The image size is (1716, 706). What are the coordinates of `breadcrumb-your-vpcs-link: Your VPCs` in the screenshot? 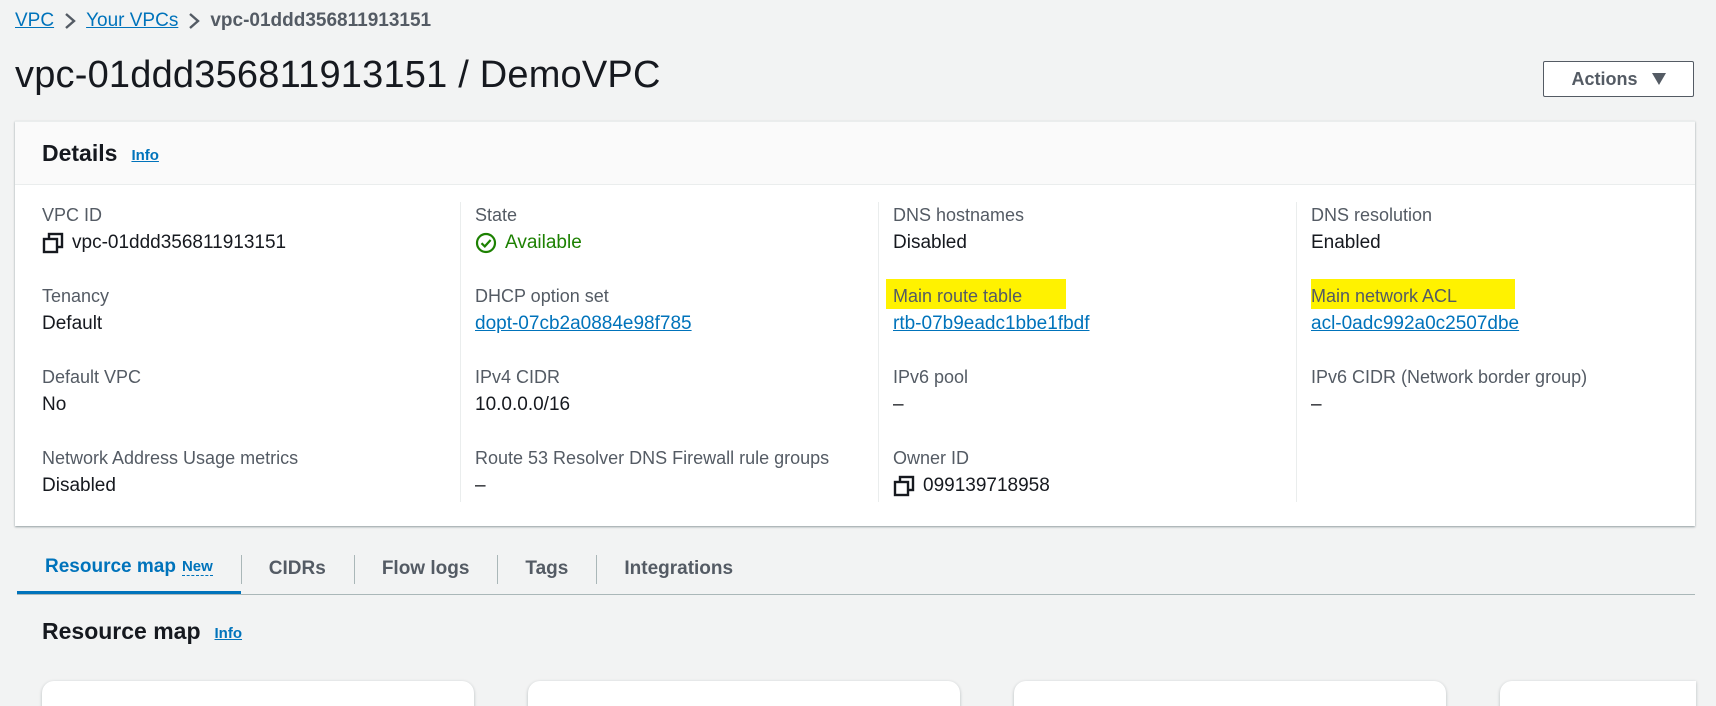 It's located at (132, 21).